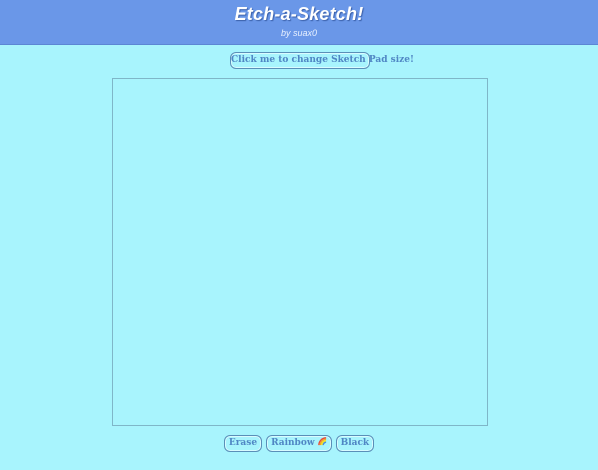  I want to click on erase-button: Erase, so click(243, 443).